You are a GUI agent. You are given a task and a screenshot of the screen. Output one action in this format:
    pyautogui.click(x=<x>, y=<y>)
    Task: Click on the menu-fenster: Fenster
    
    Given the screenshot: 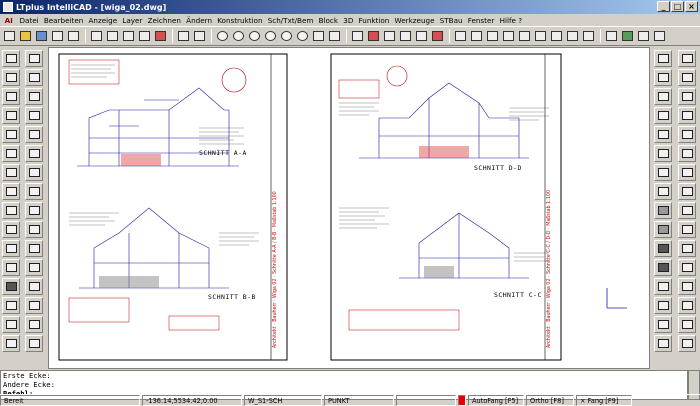 What is the action you would take?
    pyautogui.click(x=481, y=20)
    